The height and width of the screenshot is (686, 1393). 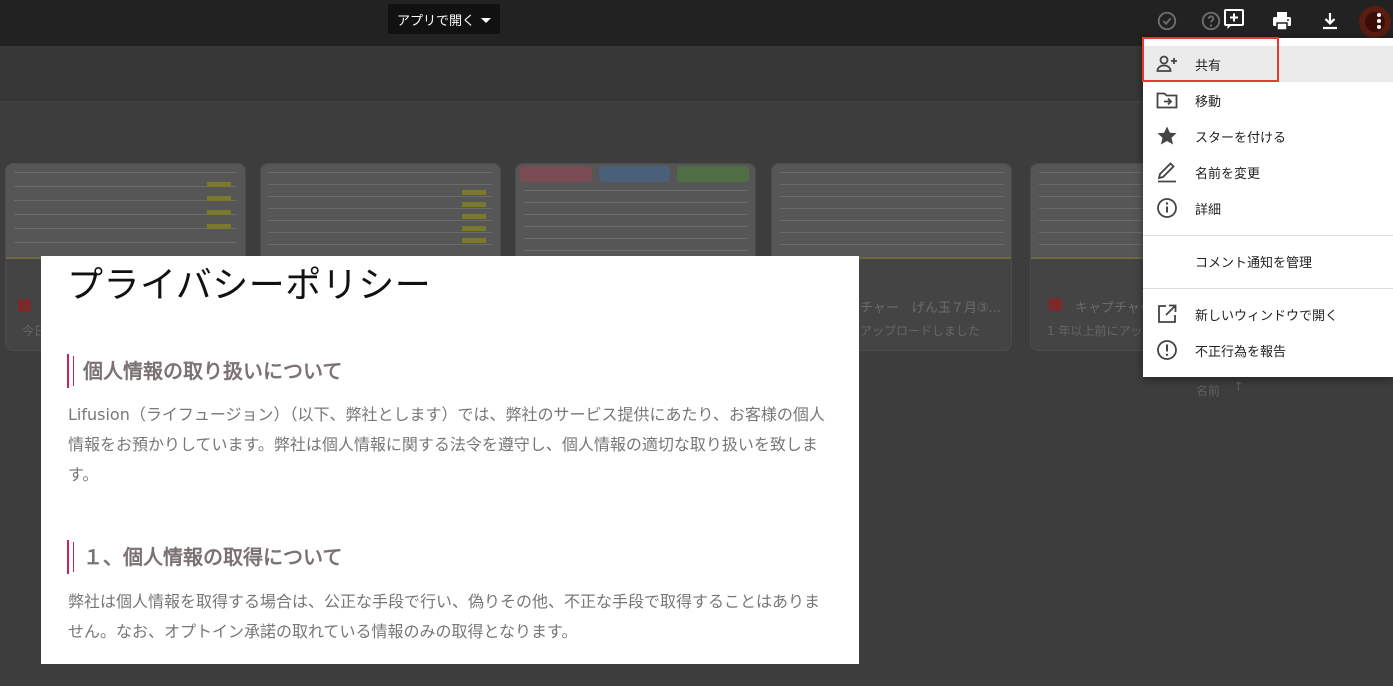 I want to click on download-icon, so click(x=1330, y=21).